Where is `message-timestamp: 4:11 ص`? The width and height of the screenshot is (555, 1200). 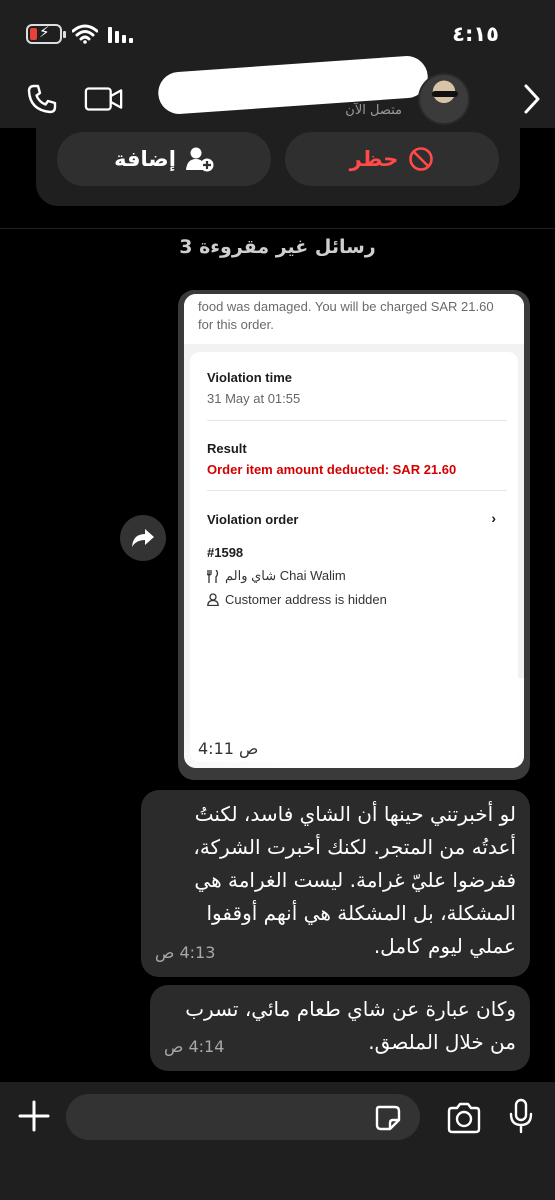
message-timestamp: 4:11 ص is located at coordinates (228, 748).